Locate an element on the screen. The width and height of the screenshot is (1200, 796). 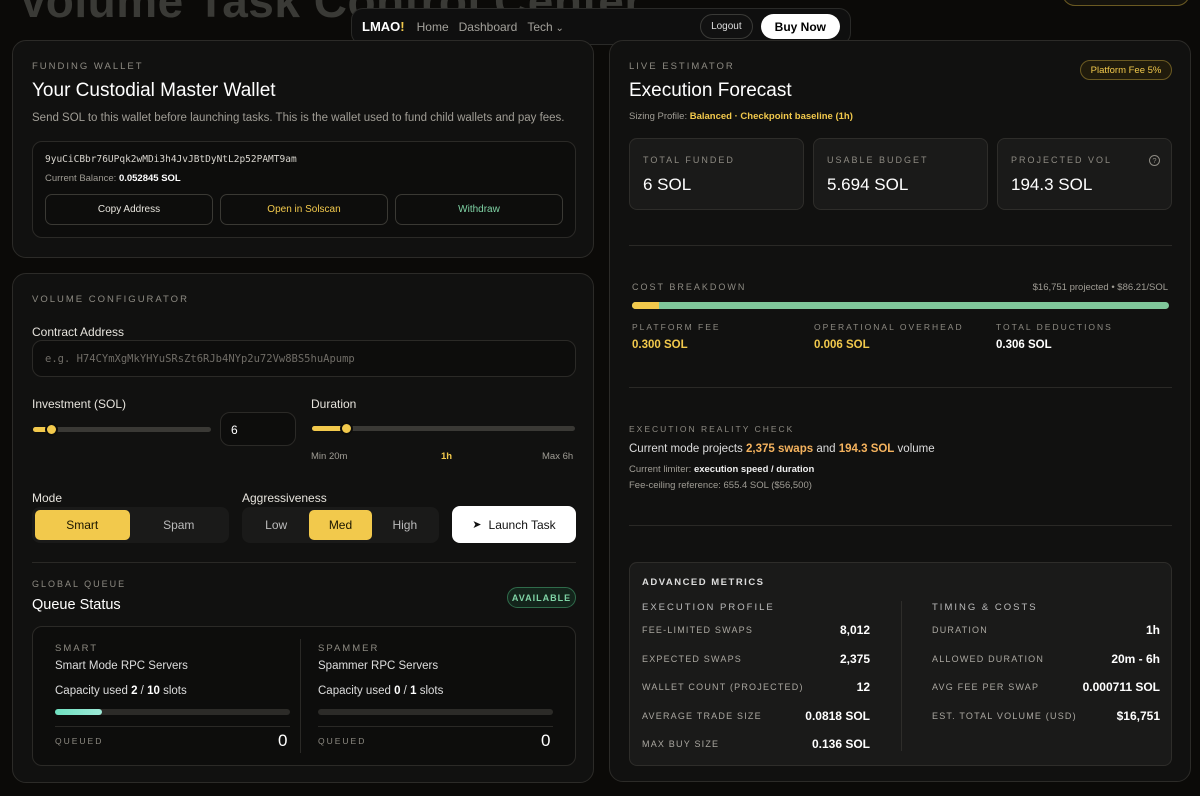
timing-row: DURATION 1h is located at coordinates (1046, 630).